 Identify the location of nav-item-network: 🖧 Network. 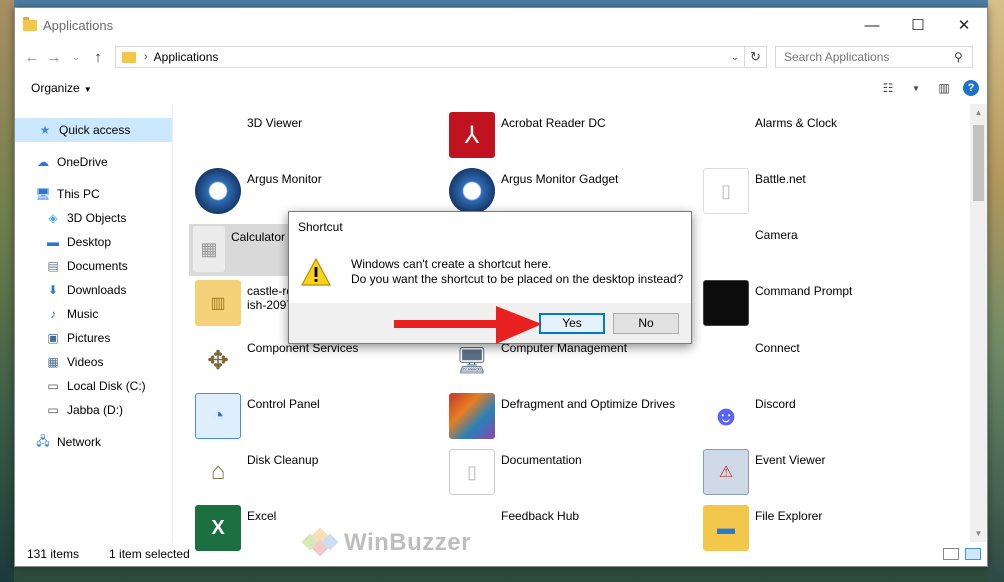
(93, 442).